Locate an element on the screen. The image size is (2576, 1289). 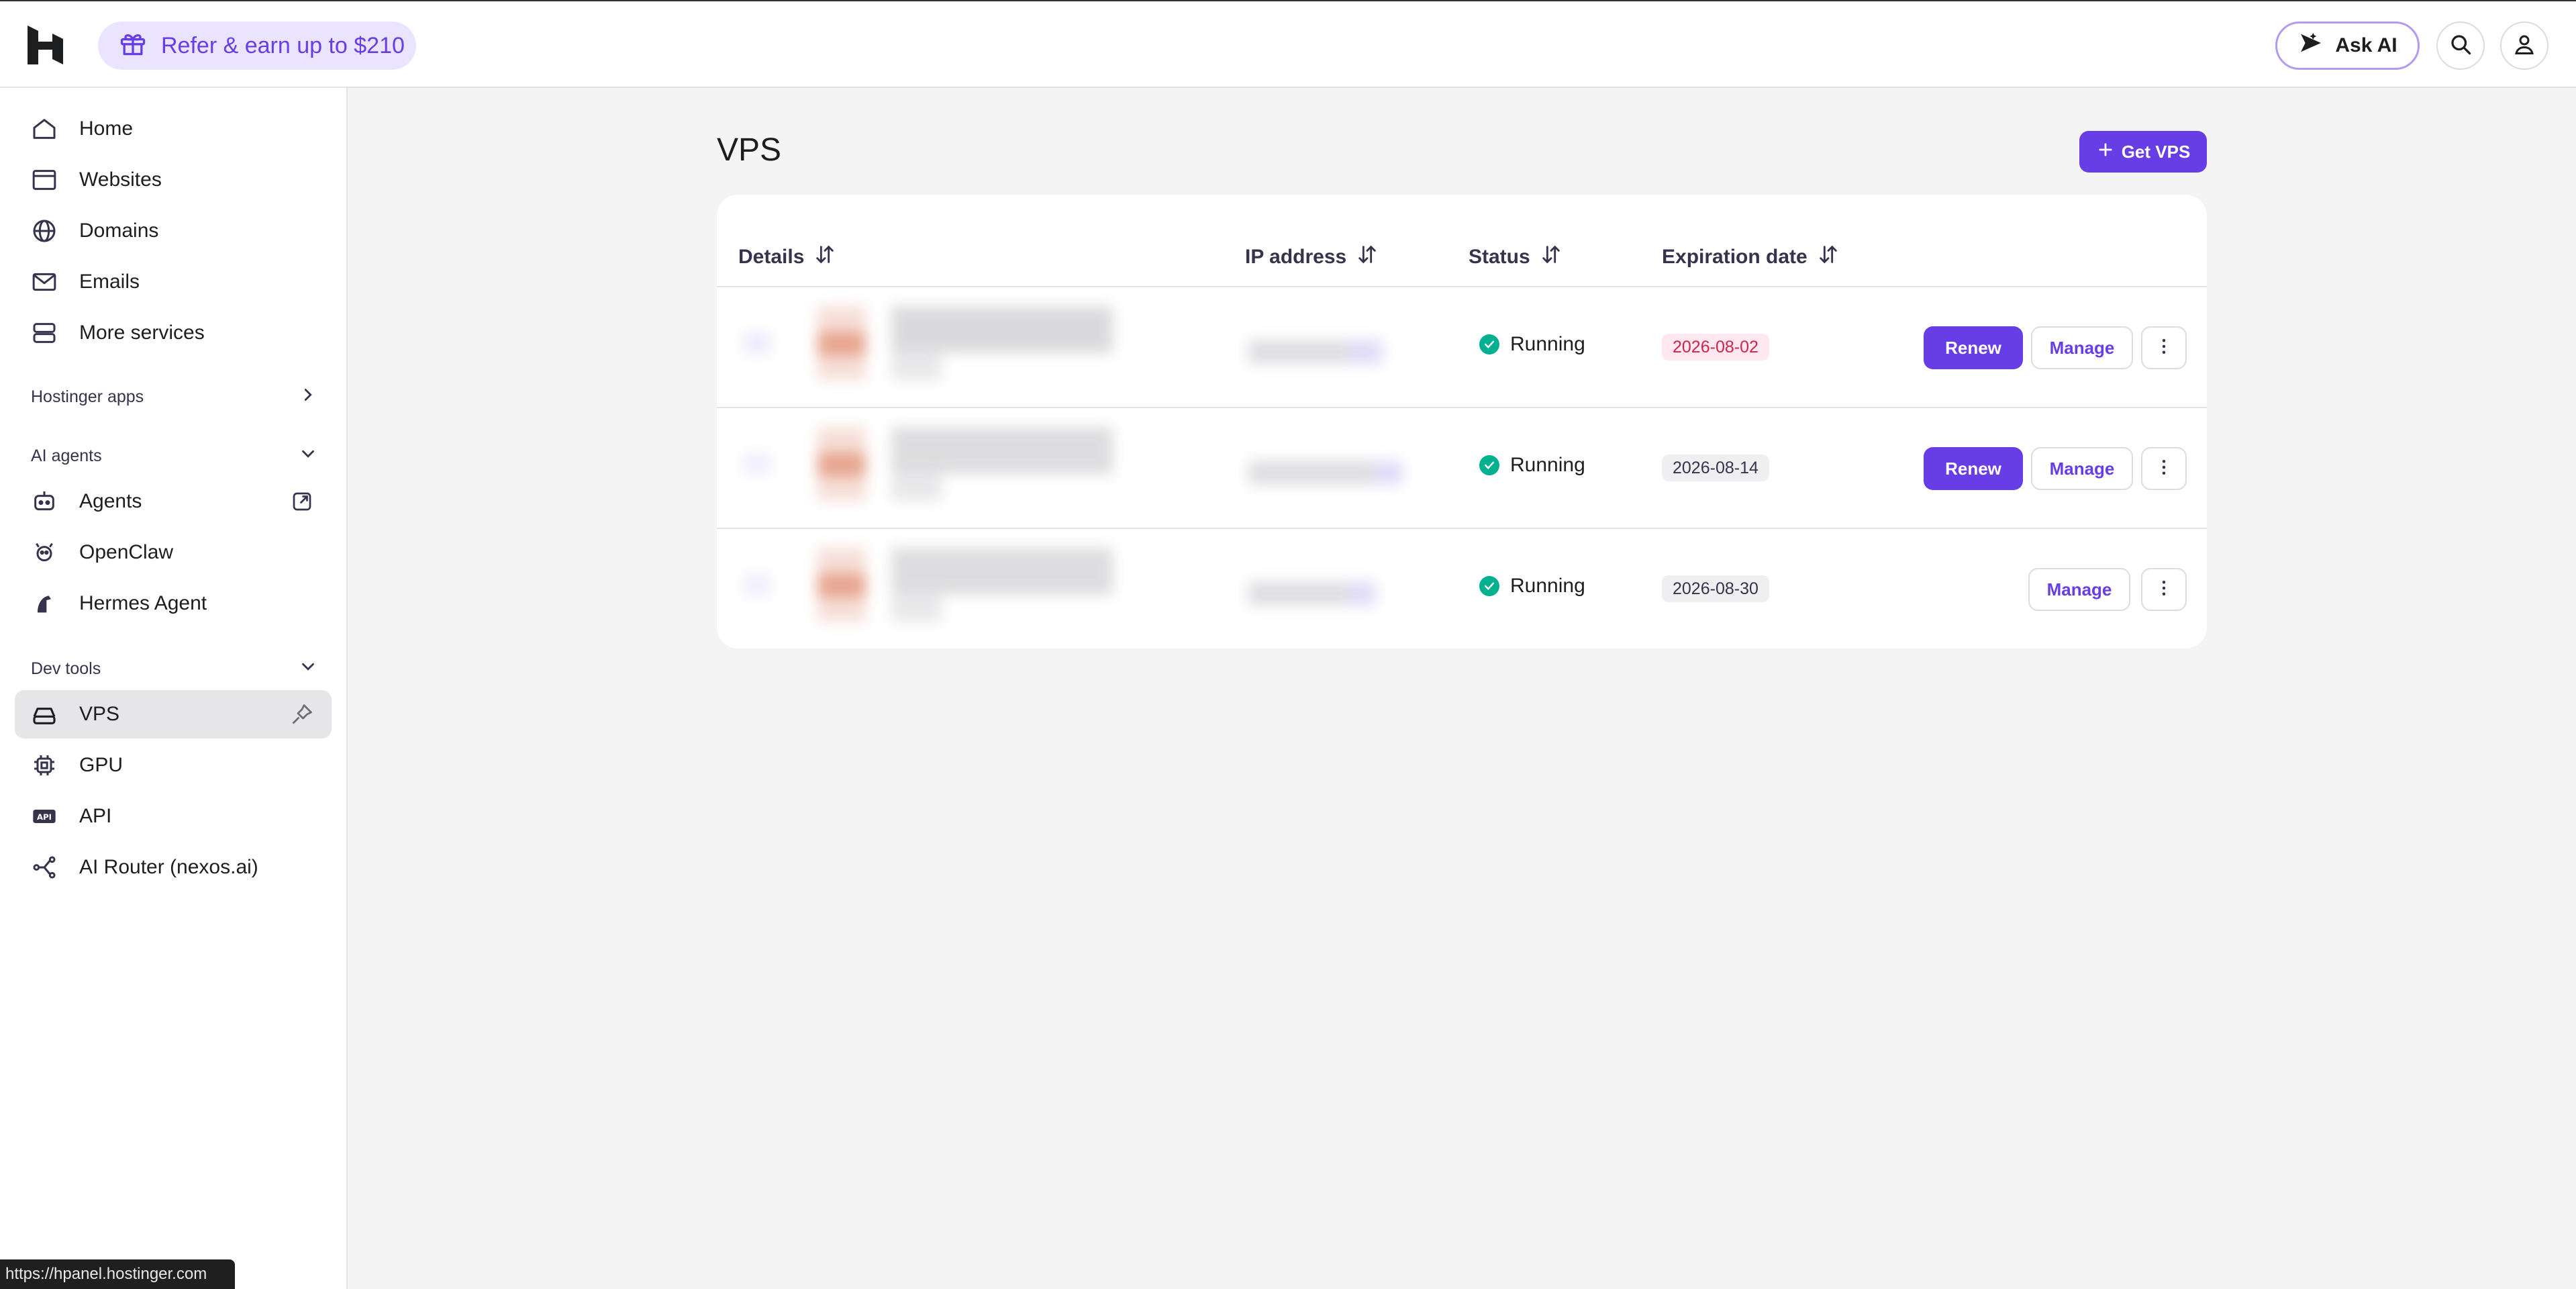
column-header-label: Details is located at coordinates (771, 257).